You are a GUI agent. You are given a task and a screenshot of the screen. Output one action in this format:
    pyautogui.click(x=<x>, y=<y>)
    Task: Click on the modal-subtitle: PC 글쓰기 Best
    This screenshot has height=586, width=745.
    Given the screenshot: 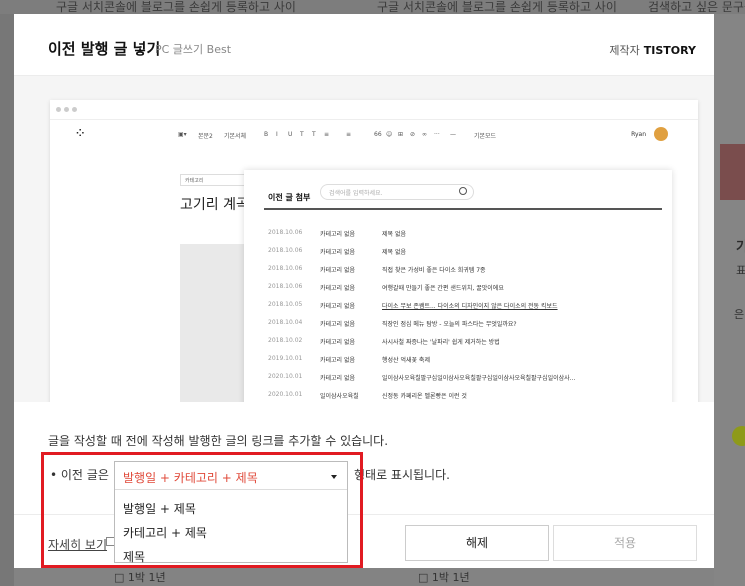 What is the action you would take?
    pyautogui.click(x=193, y=49)
    